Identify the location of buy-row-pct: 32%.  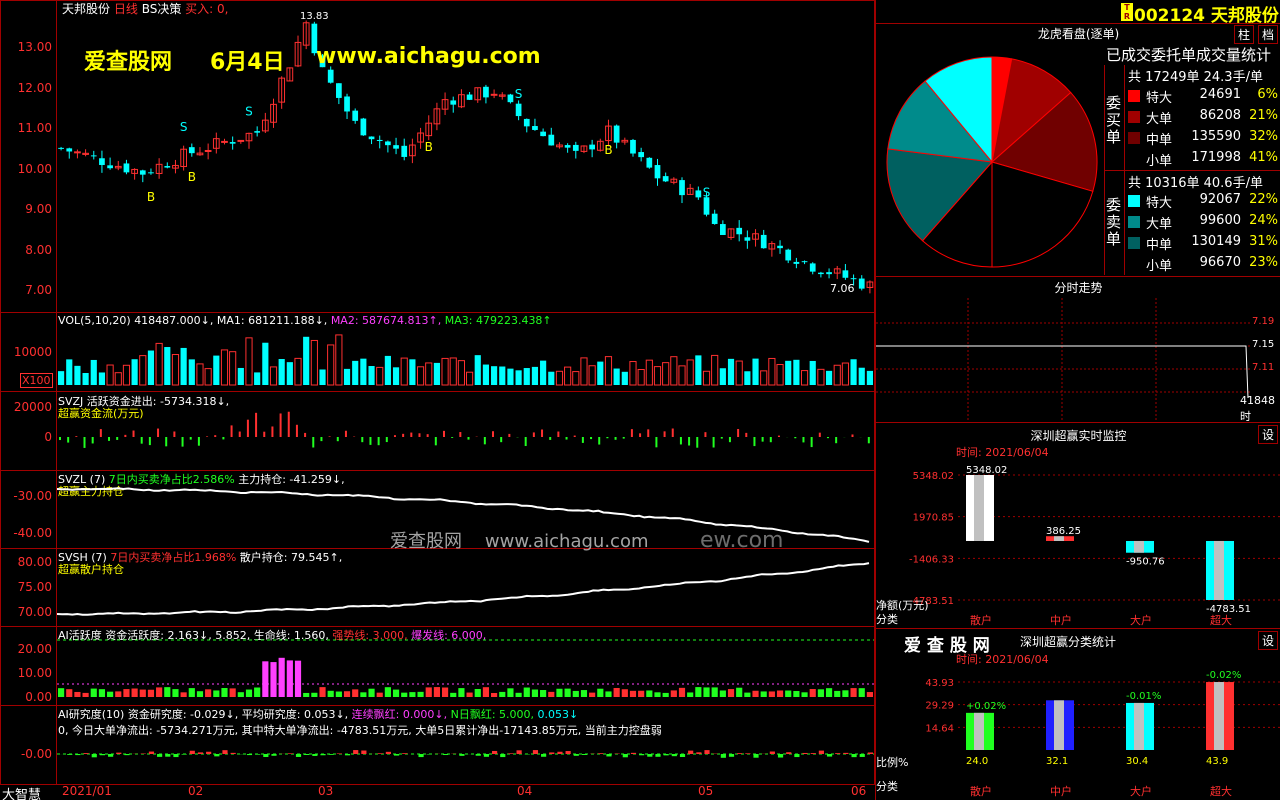
(1263, 136).